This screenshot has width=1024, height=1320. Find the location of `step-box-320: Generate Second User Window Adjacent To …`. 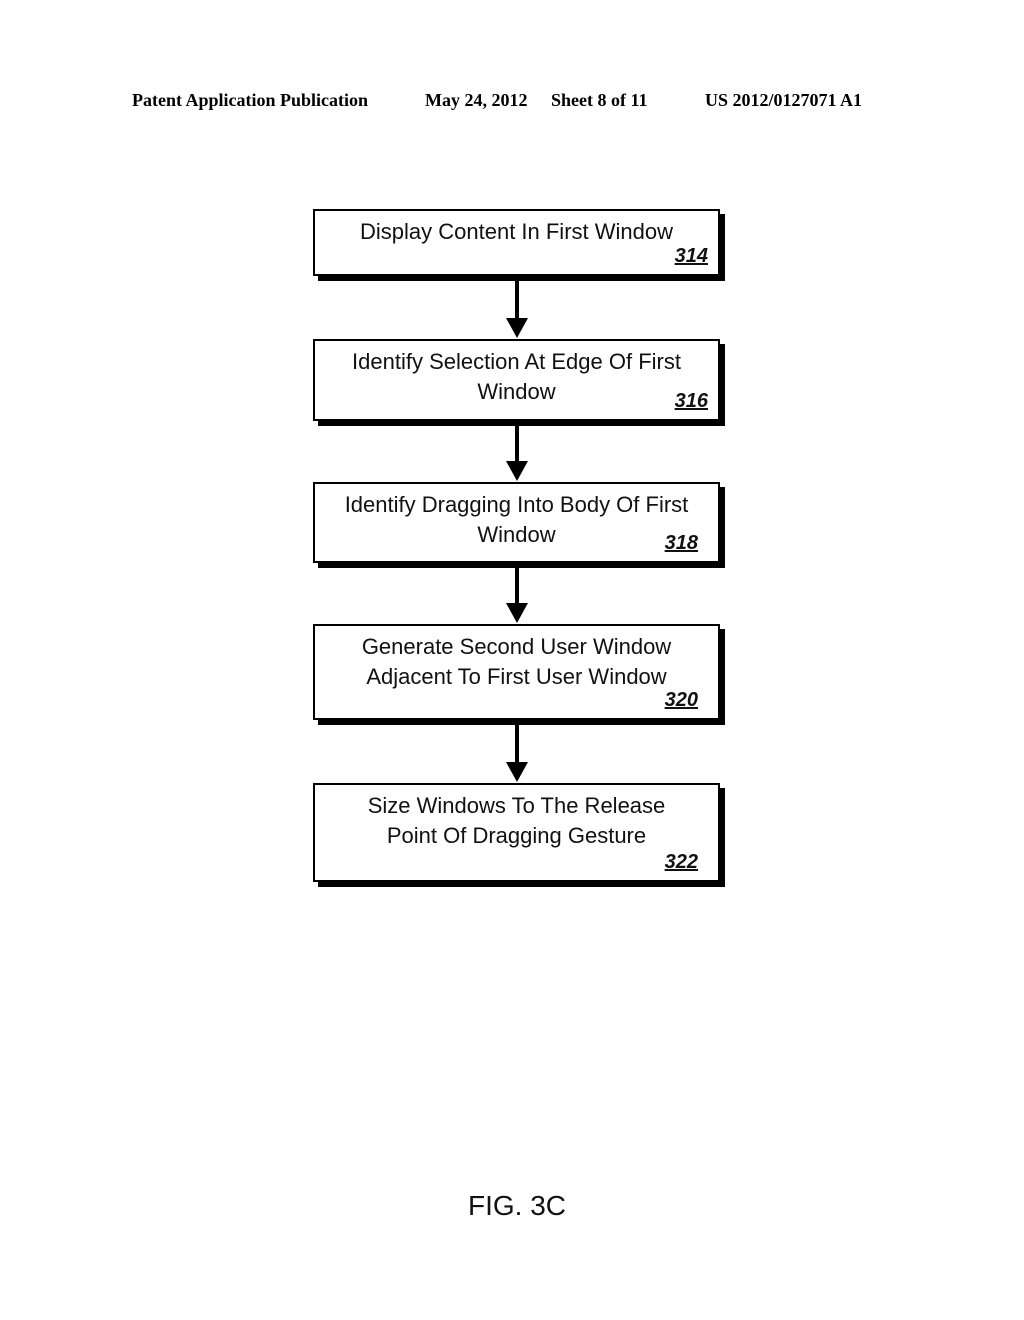

step-box-320: Generate Second User Window Adjacent To … is located at coordinates (516, 672).